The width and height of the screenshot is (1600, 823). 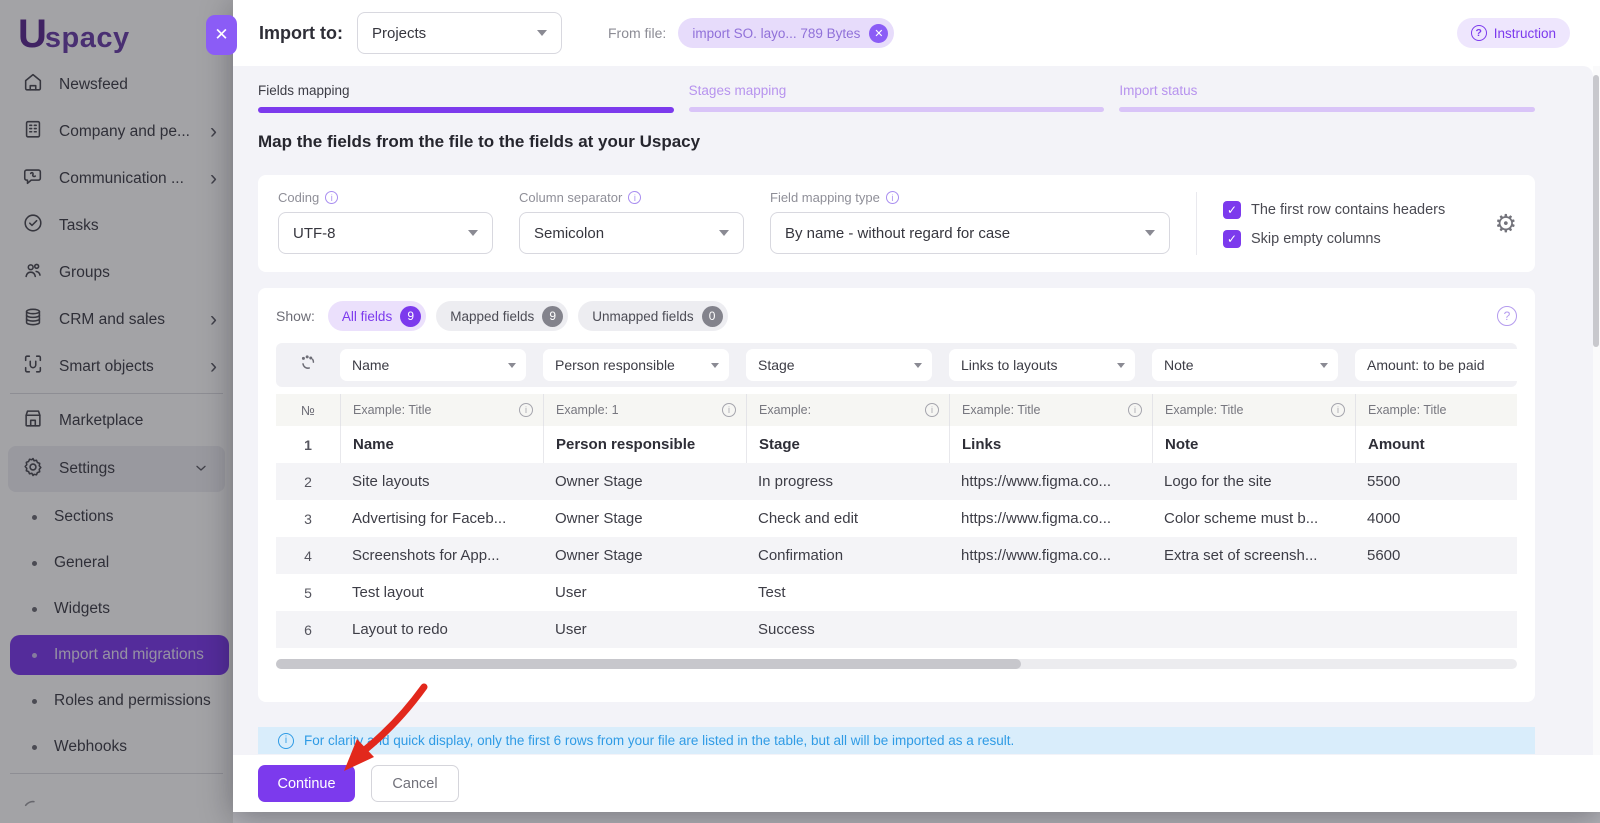 What do you see at coordinates (970, 233) in the screenshot?
I see `field-mapping-type-select: By name - without regard for case` at bounding box center [970, 233].